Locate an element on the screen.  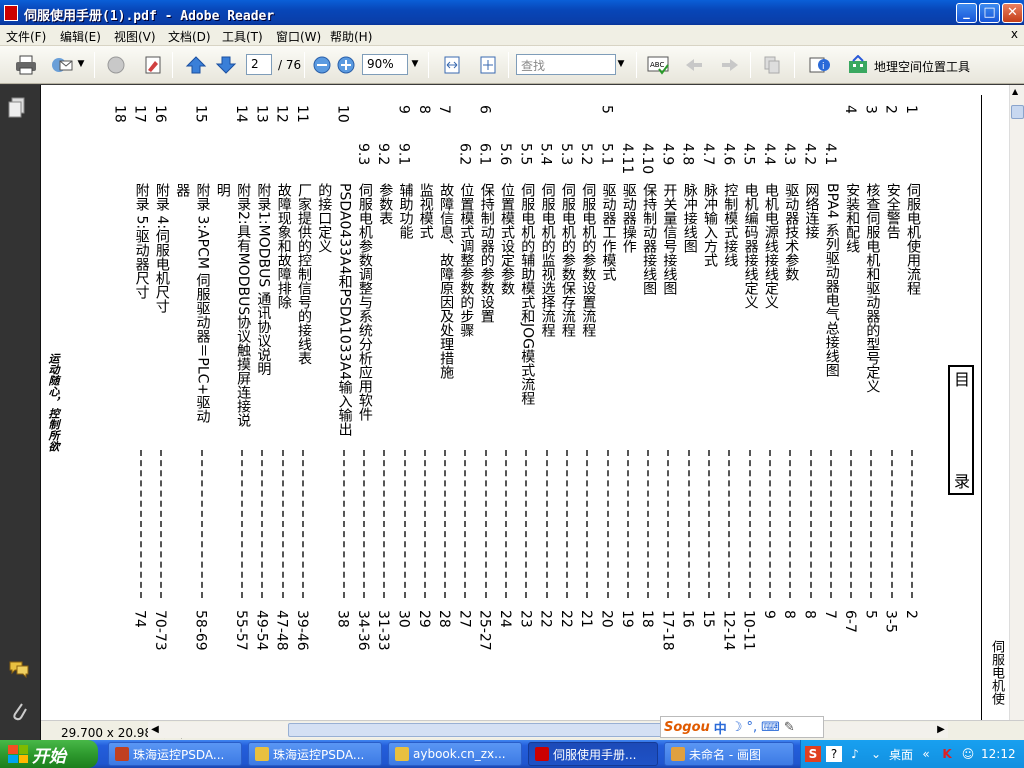
toc-row: 4.6 控制模式接线 12-14 is located at coordinates (730, 402).